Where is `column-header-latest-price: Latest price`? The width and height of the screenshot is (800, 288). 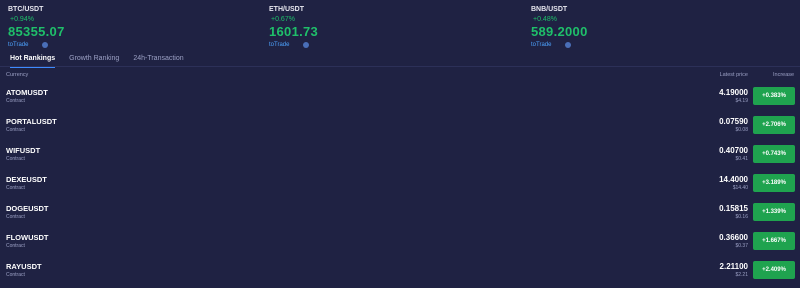
column-header-latest-price: Latest price is located at coordinates (733, 75).